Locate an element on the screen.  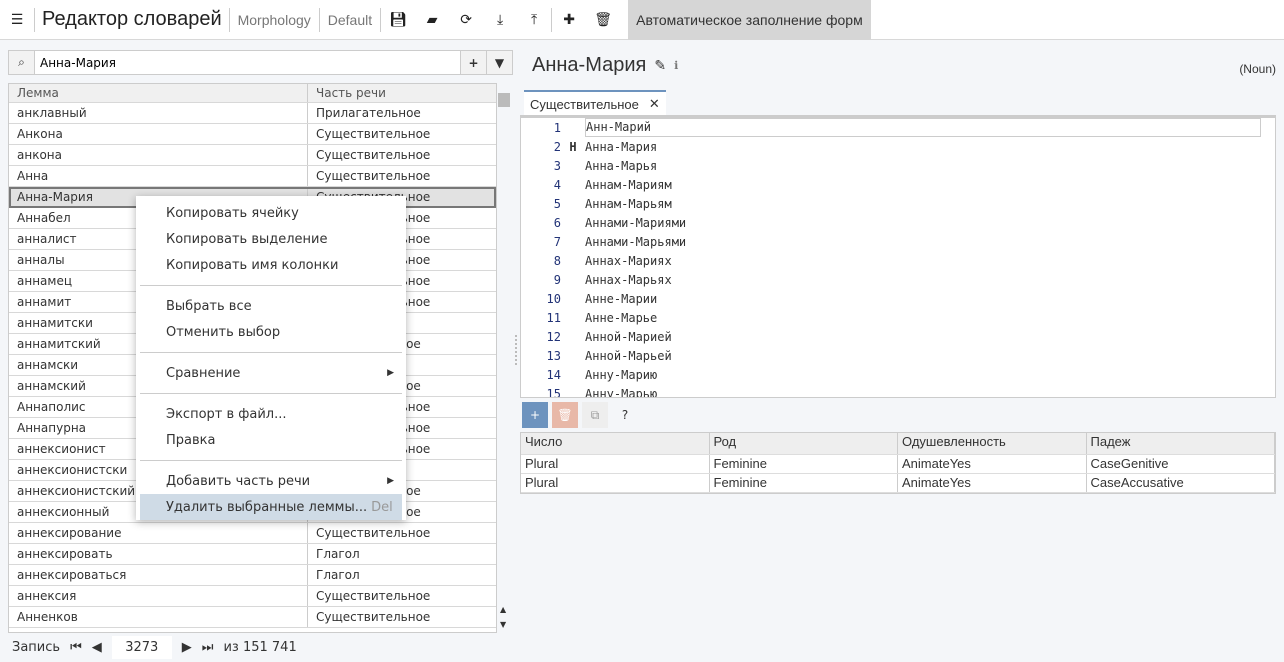
form-text: Аннах-Мариях is located at coordinates (930, 261).